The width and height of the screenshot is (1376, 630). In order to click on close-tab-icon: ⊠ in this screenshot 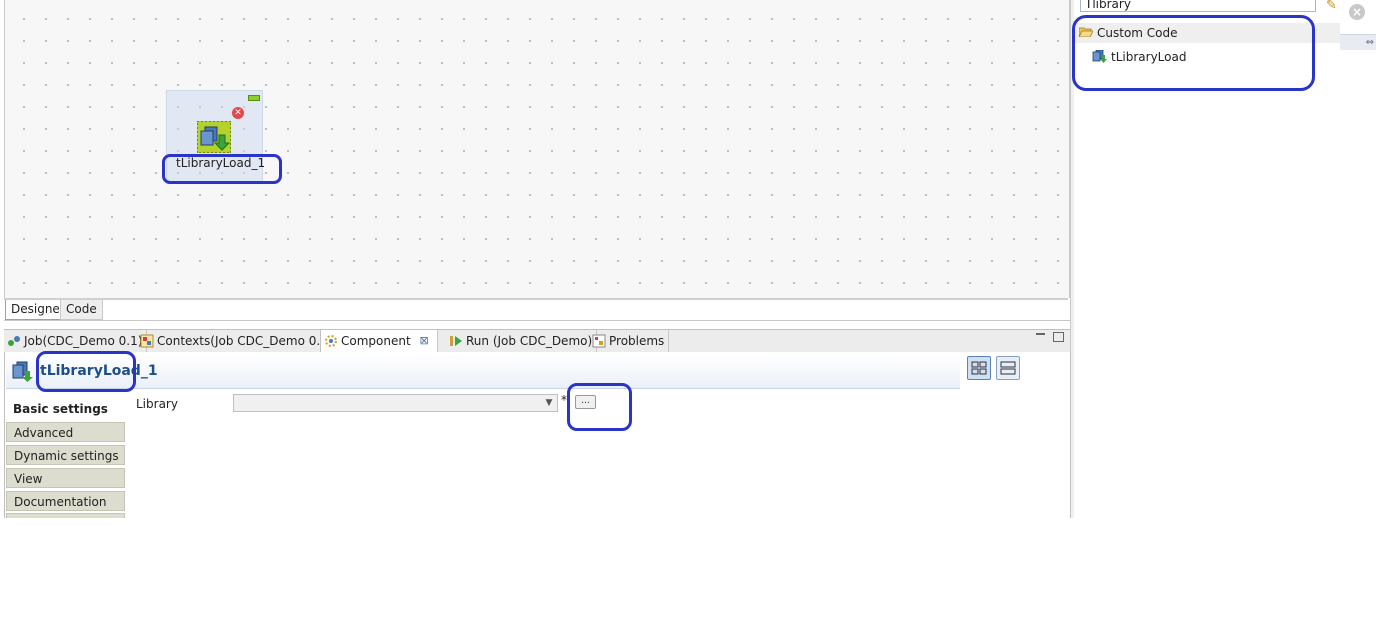, I will do `click(423, 341)`.